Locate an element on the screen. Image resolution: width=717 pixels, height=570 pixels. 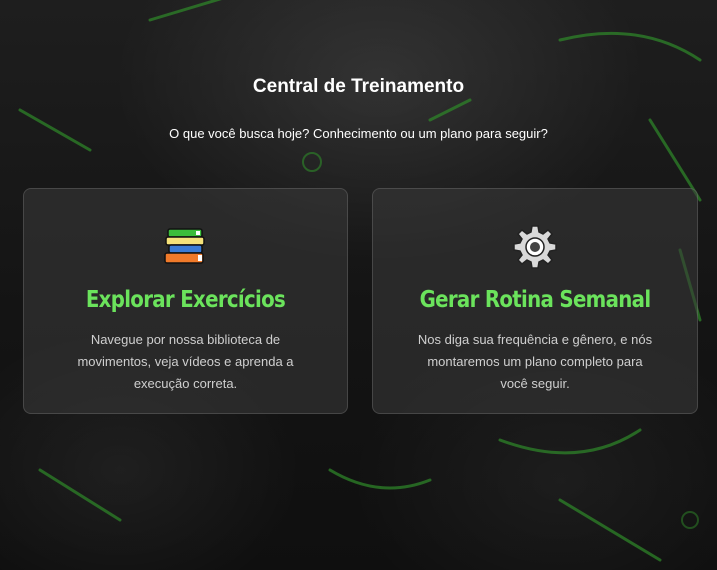
gear-icon is located at coordinates (535, 247).